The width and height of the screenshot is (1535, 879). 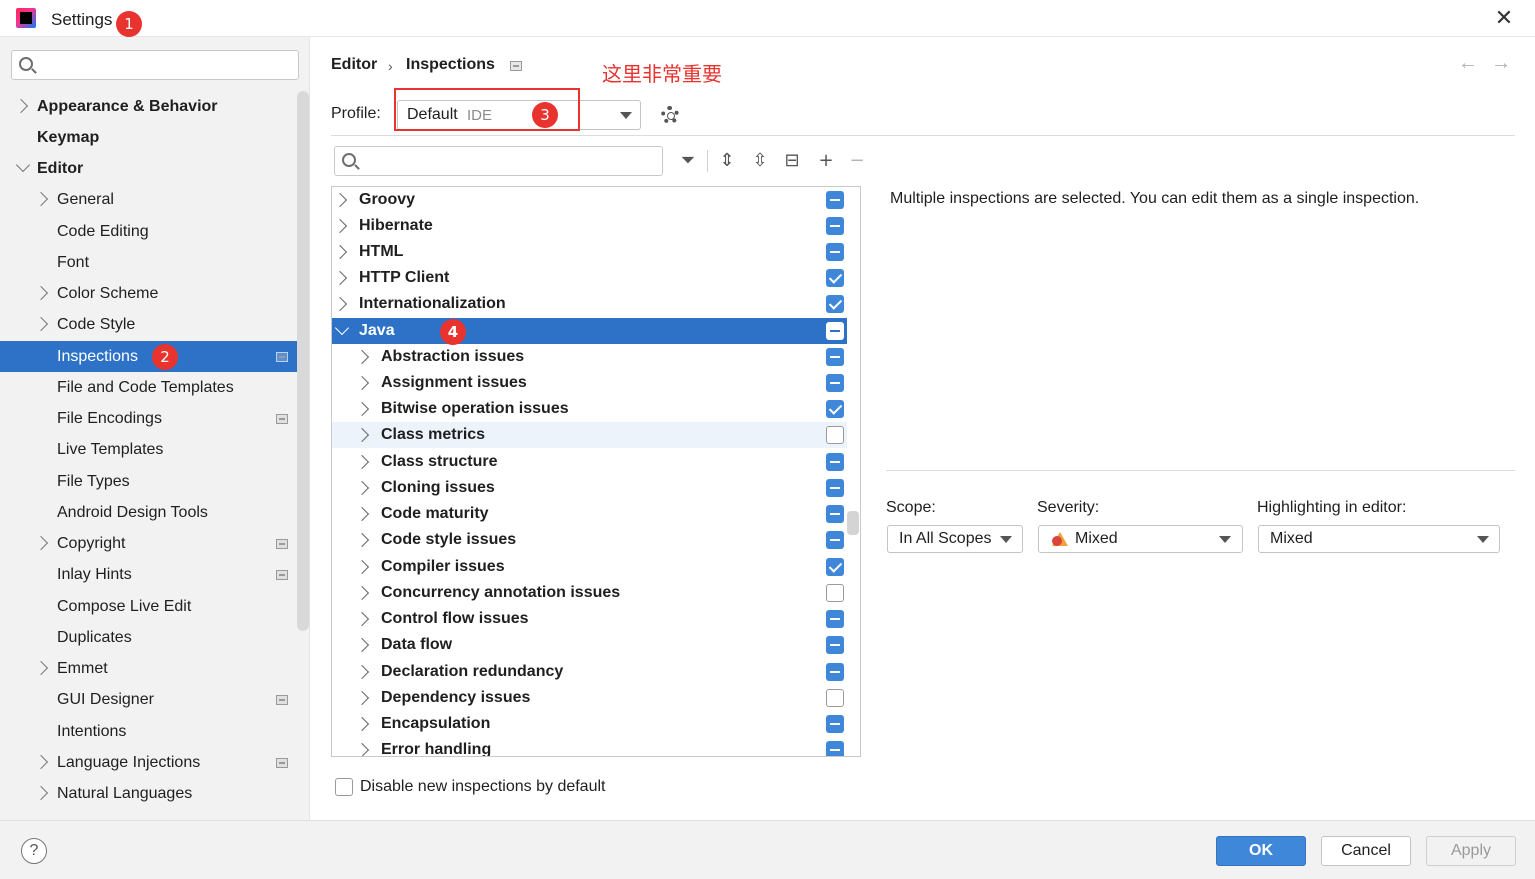 I want to click on tree-row-assignment-issues: Assignment issues, so click(x=589, y=383).